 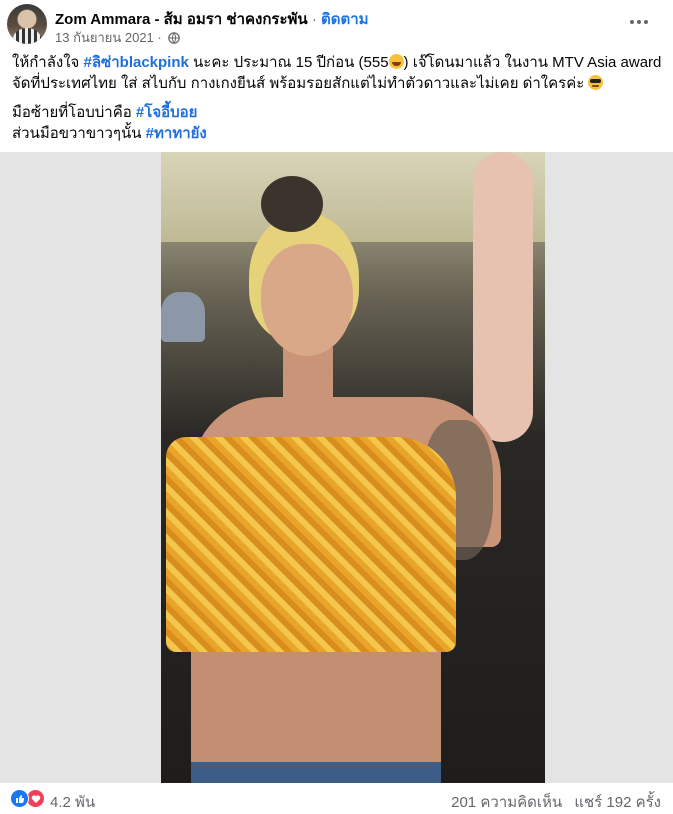 What do you see at coordinates (639, 22) in the screenshot?
I see `more-options-button` at bounding box center [639, 22].